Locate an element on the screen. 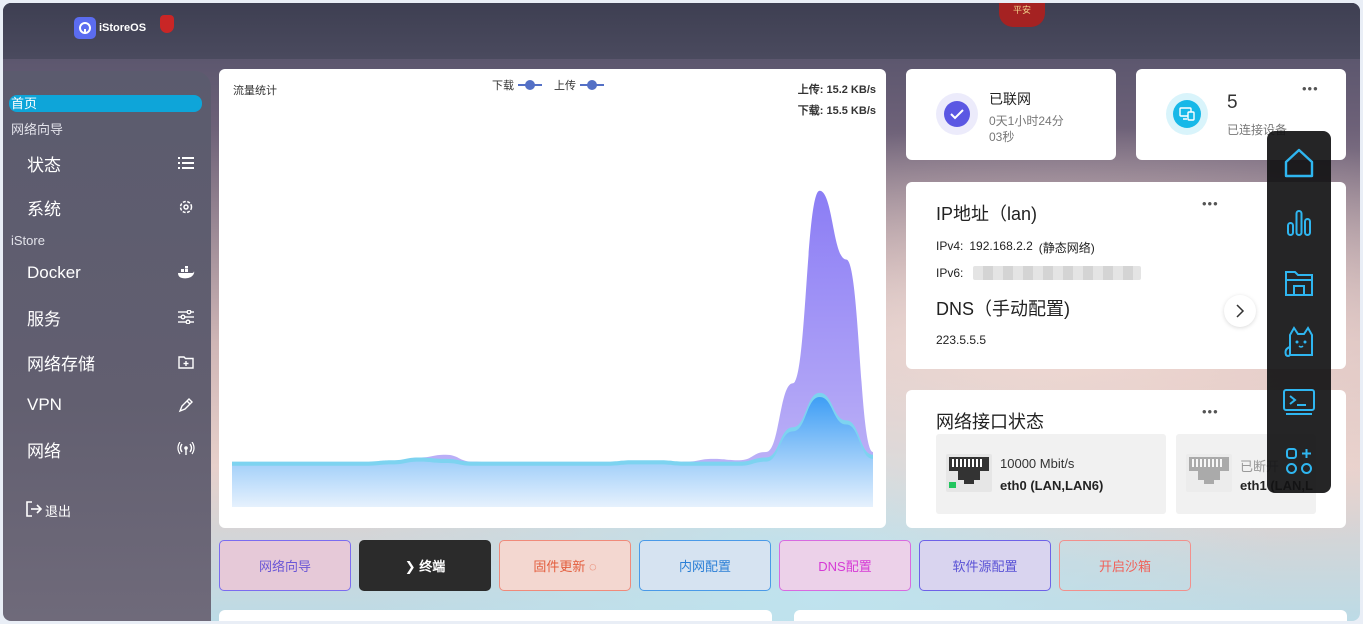  devices-icon is located at coordinates (1187, 114).